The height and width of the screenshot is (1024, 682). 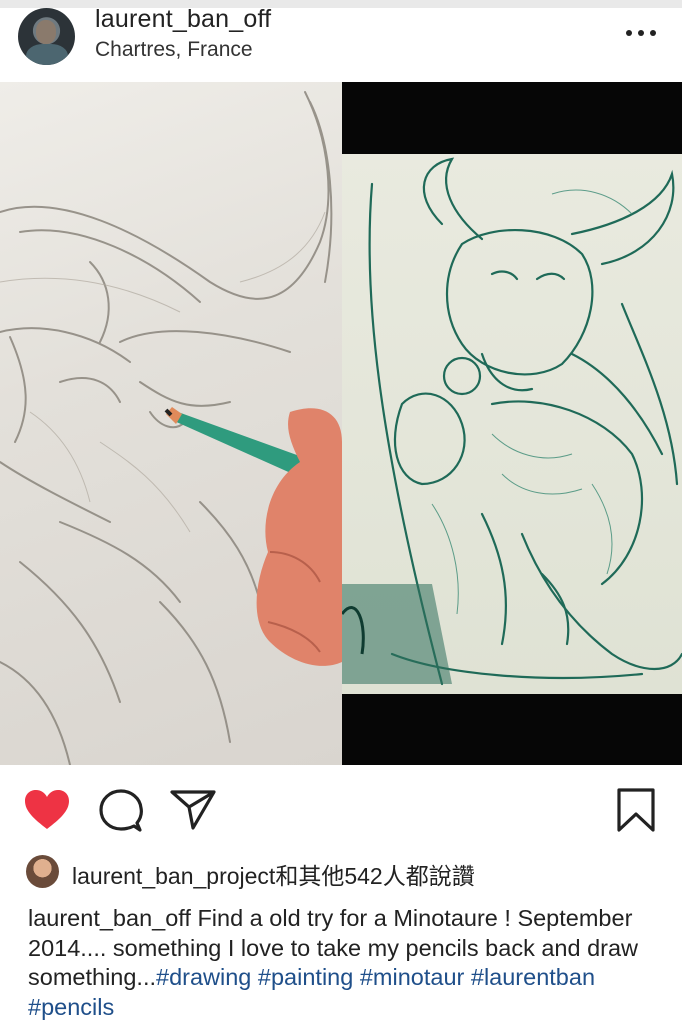 I want to click on profile-avatar, so click(x=46, y=36).